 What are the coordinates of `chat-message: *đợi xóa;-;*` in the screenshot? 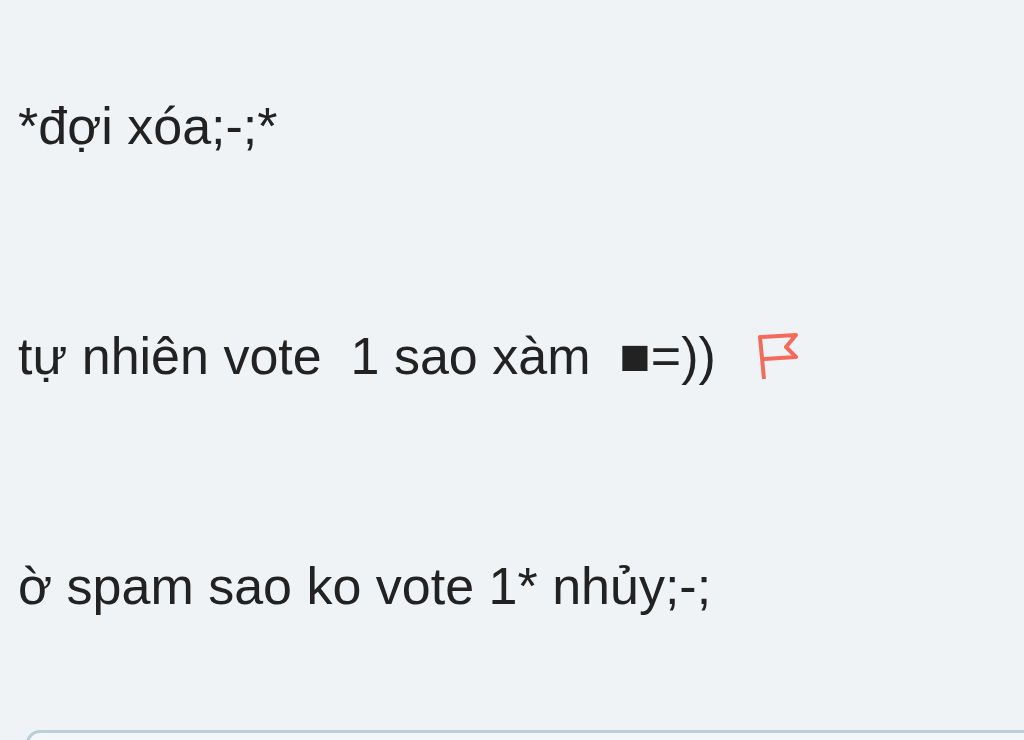 It's located at (148, 126).